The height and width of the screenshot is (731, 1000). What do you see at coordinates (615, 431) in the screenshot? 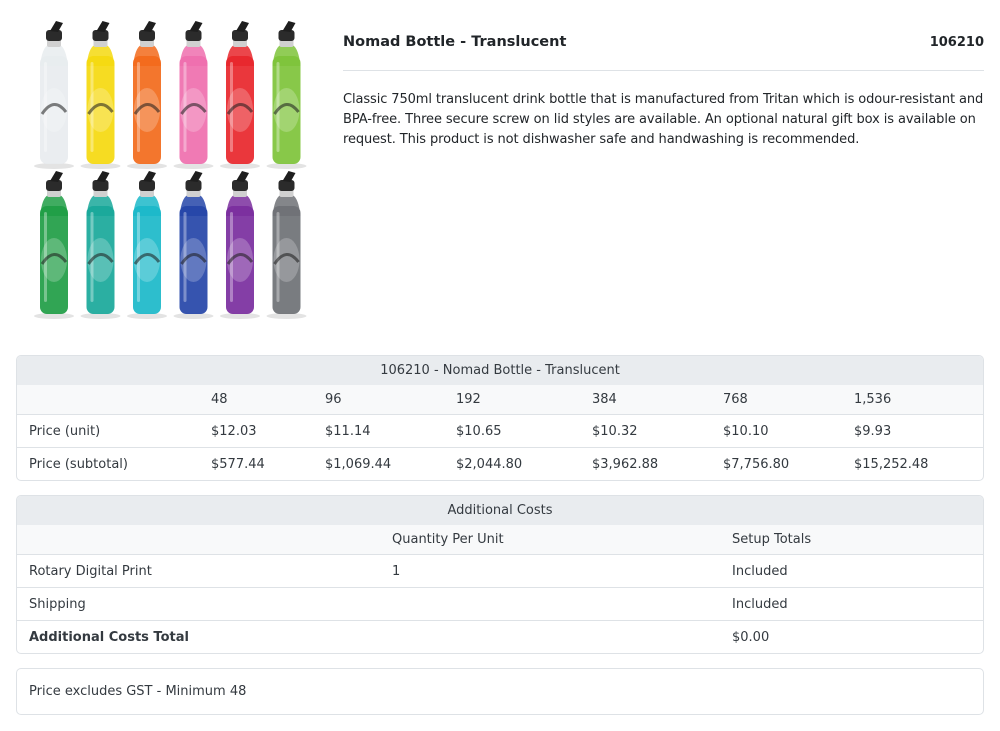
I see `price-cell: $10.32` at bounding box center [615, 431].